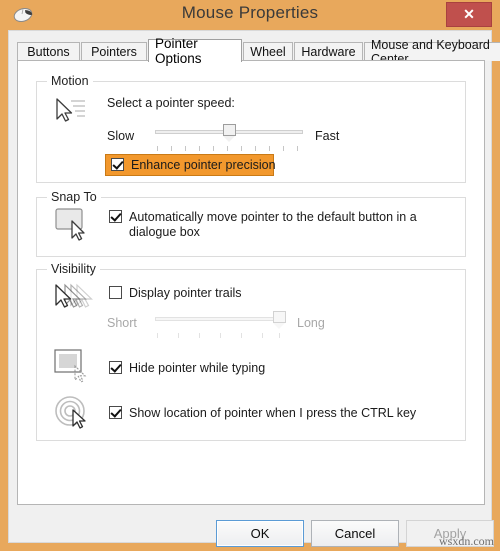 This screenshot has width=500, height=551. I want to click on pointer-speed-icon, so click(70, 113).